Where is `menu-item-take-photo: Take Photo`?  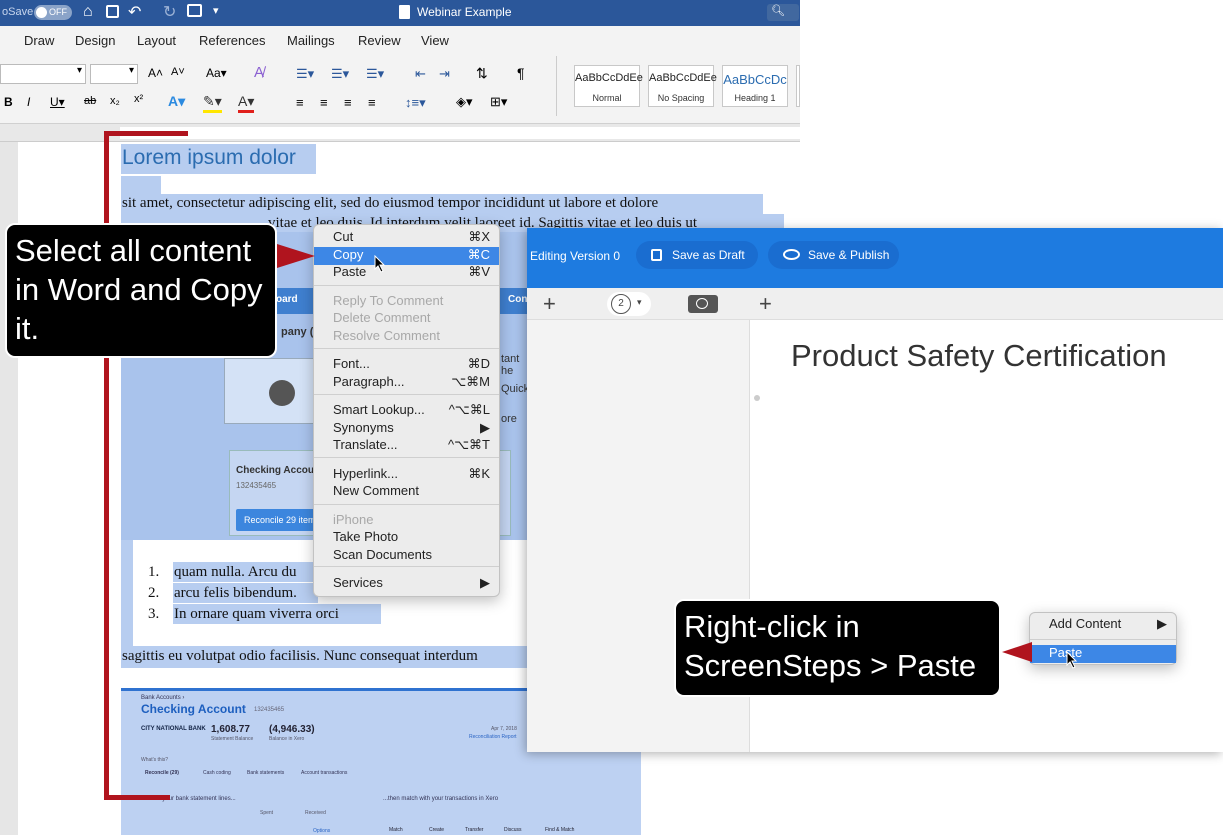
menu-item-take-photo: Take Photo is located at coordinates (406, 538).